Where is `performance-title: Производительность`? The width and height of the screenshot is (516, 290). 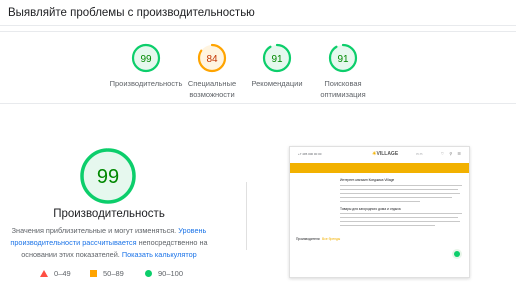
performance-title: Производительность is located at coordinates (109, 214).